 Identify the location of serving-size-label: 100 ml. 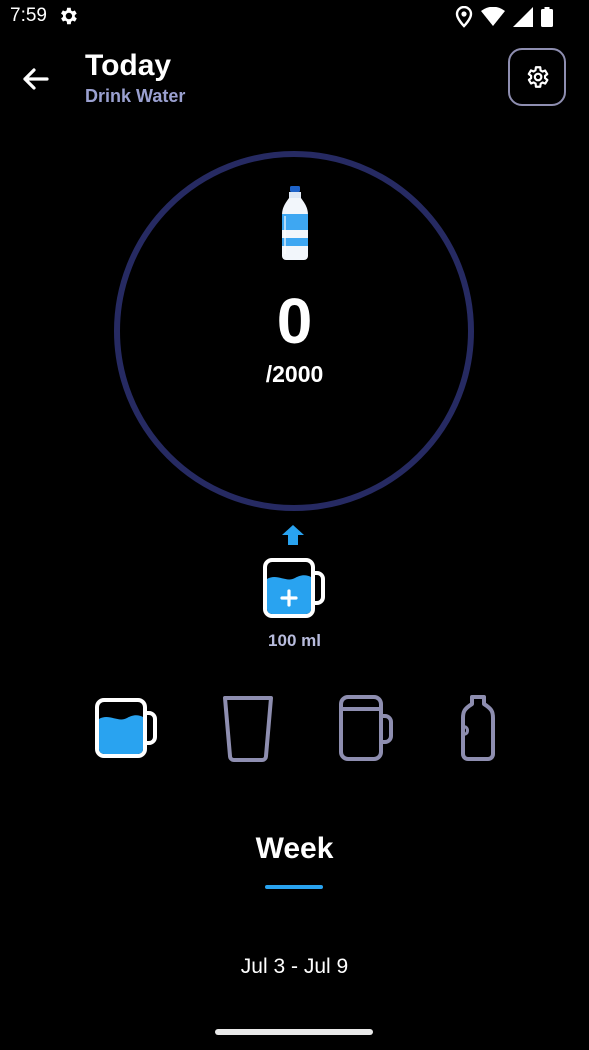
(294, 640).